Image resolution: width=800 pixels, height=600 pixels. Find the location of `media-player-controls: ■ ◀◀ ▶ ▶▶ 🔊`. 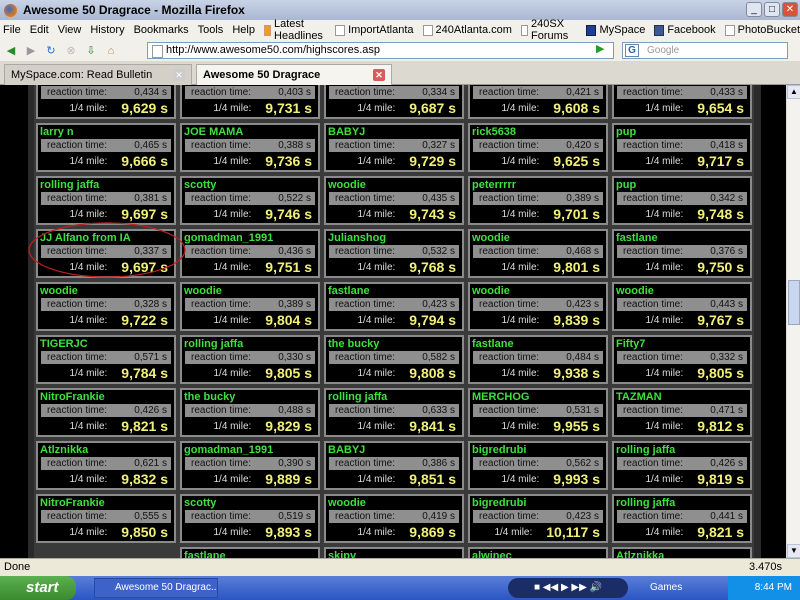

media-player-controls: ■ ◀◀ ▶ ▶▶ 🔊 is located at coordinates (568, 588).